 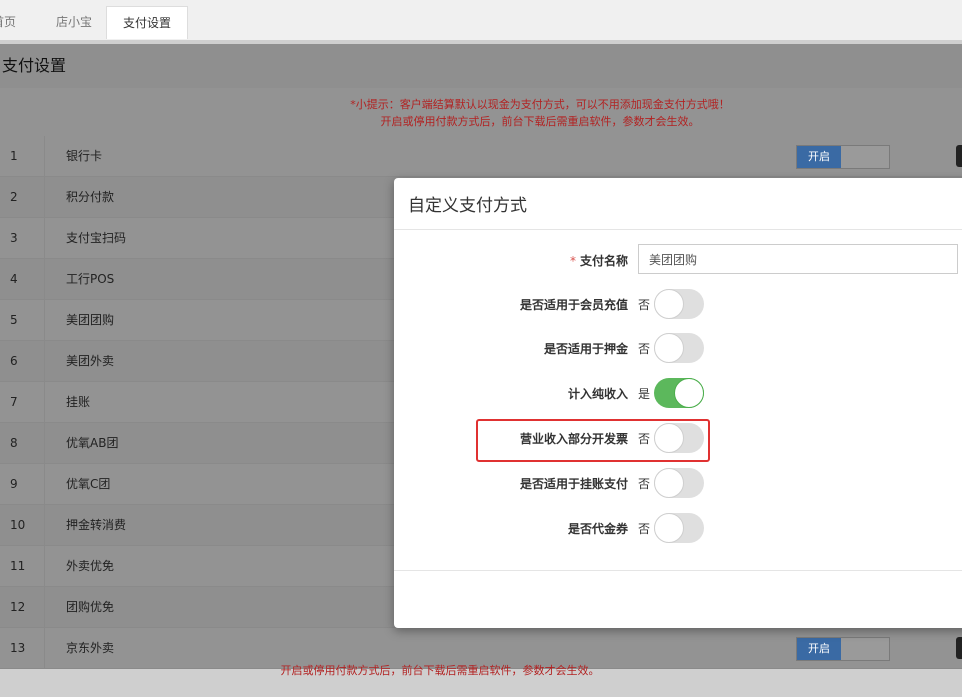 I want to click on row-index: 5, so click(x=14, y=320).